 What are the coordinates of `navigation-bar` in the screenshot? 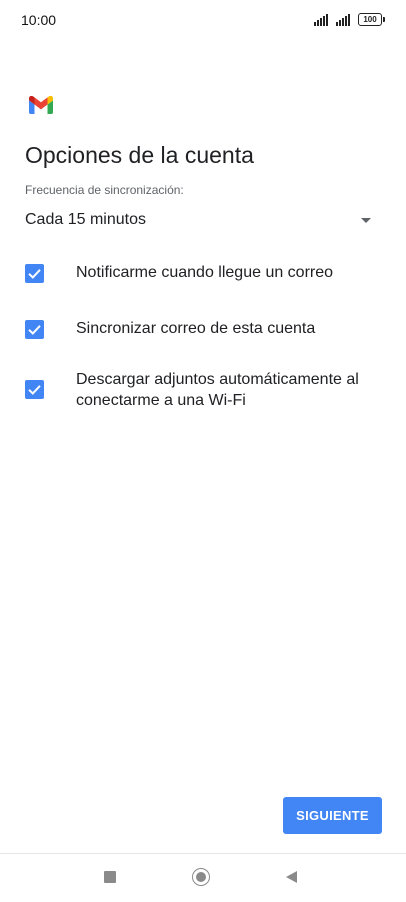 It's located at (203, 878).